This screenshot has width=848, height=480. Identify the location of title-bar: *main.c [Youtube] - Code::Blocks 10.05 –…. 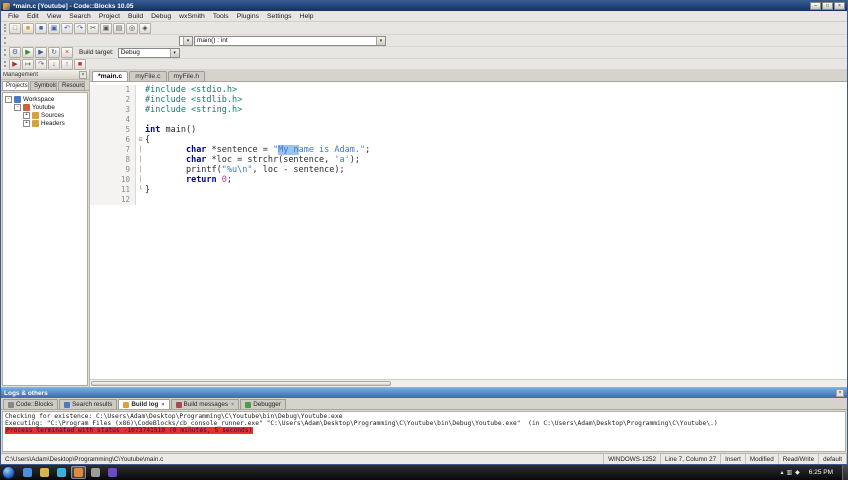
(424, 6).